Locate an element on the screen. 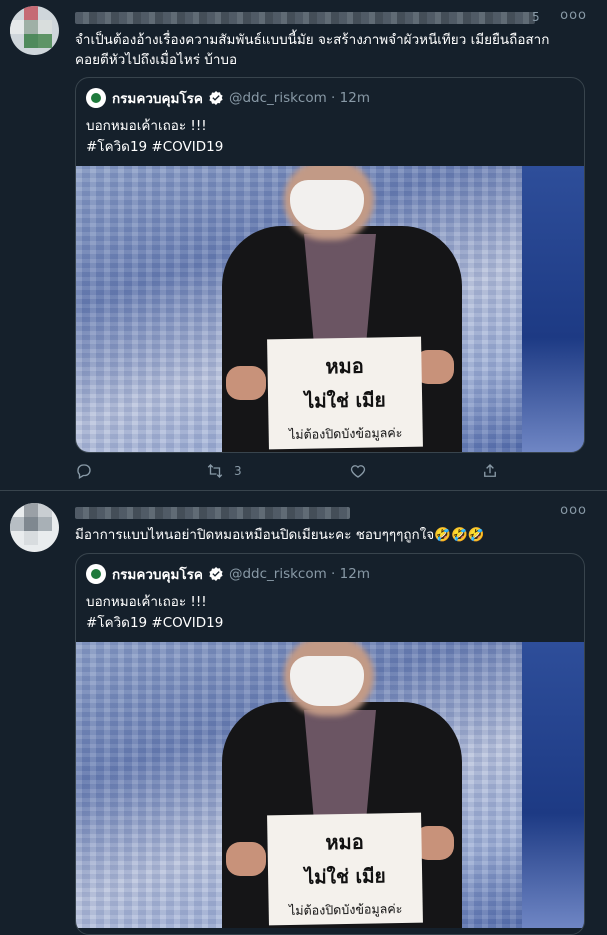 The height and width of the screenshot is (935, 607). retweet-count: 3 is located at coordinates (238, 471).